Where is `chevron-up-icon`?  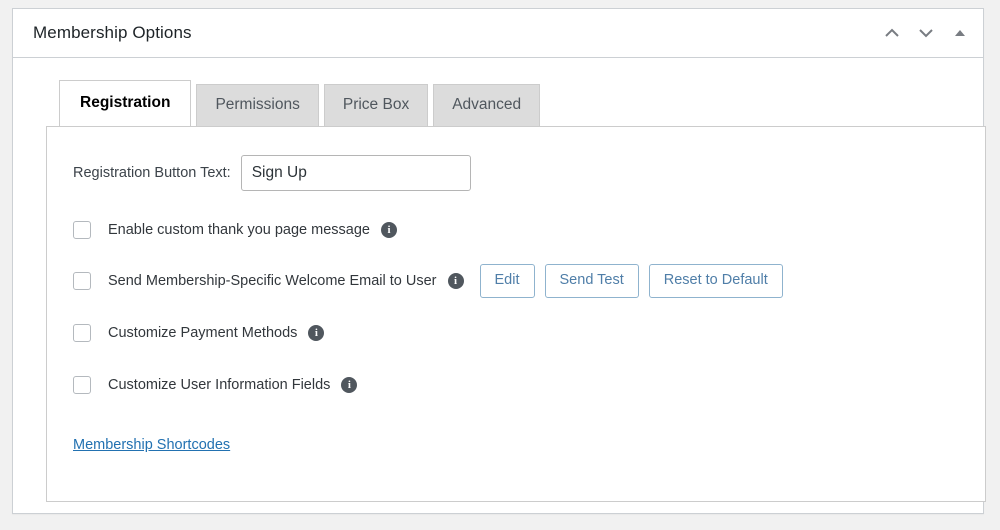
chevron-up-icon is located at coordinates (892, 33).